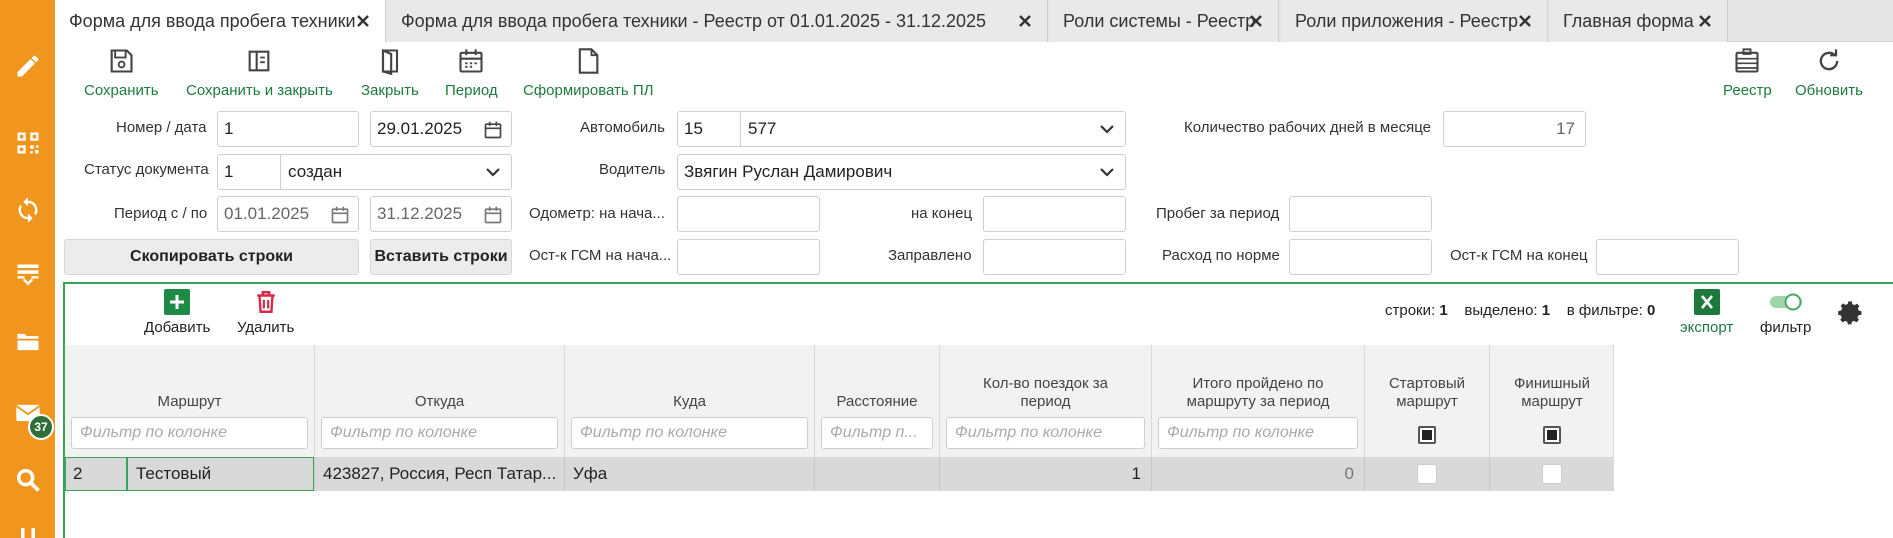 This screenshot has height=538, width=1893. Describe the element at coordinates (1258, 433) in the screenshot. I see `total-filter-input: Фильтр по колонке` at that location.